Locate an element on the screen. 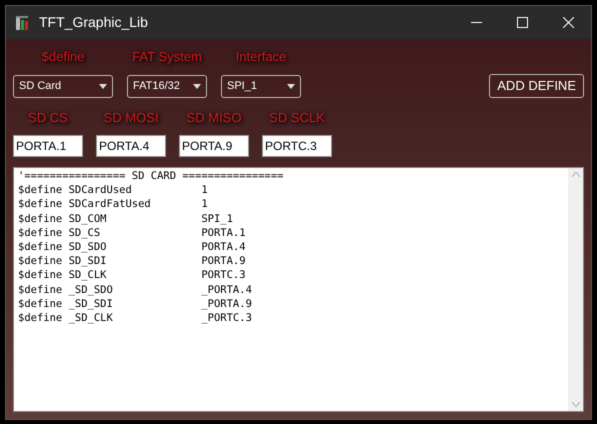 The height and width of the screenshot is (424, 597). selector-label: Interface is located at coordinates (261, 57).